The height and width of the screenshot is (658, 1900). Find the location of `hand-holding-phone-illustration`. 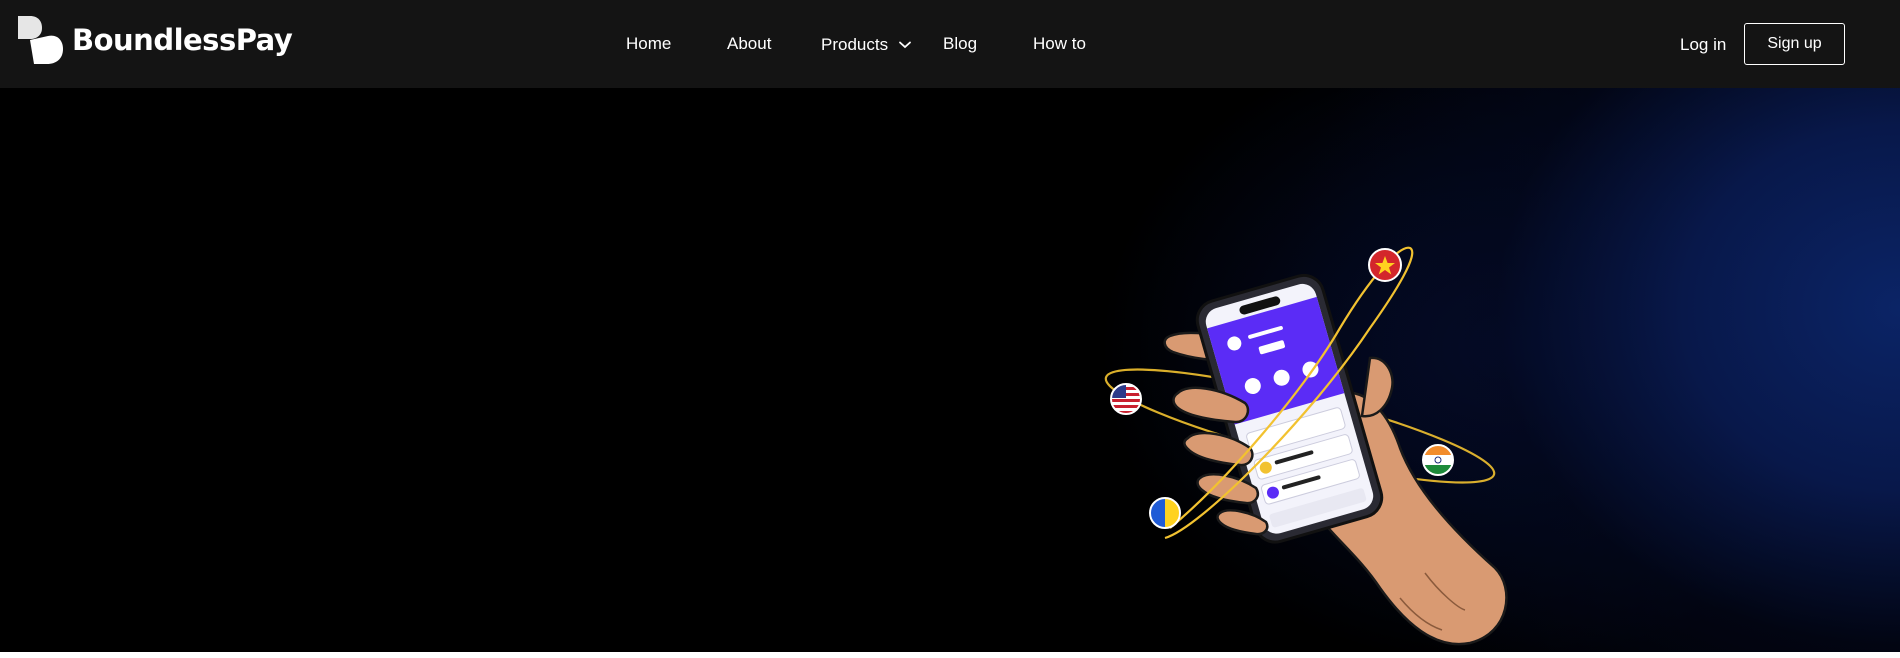

hand-holding-phone-illustration is located at coordinates (1306, 446).